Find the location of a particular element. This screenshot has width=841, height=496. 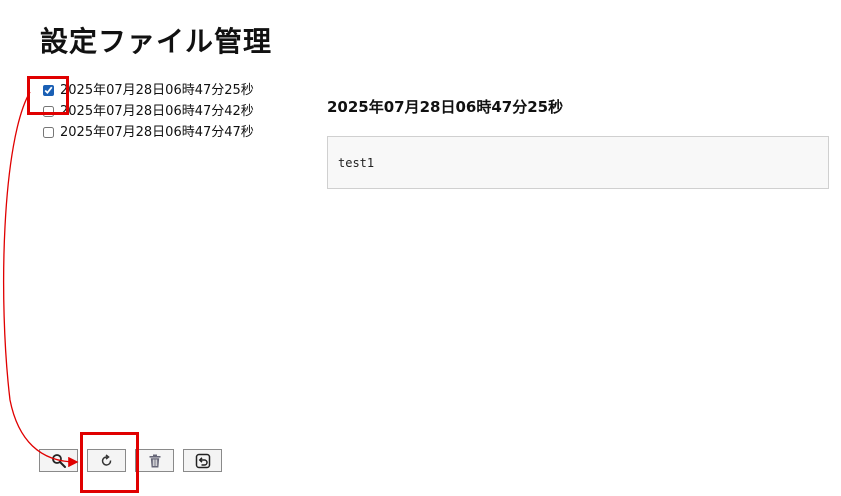

file-item: 2025年07月28日06時47分47秒 is located at coordinates (148, 132).